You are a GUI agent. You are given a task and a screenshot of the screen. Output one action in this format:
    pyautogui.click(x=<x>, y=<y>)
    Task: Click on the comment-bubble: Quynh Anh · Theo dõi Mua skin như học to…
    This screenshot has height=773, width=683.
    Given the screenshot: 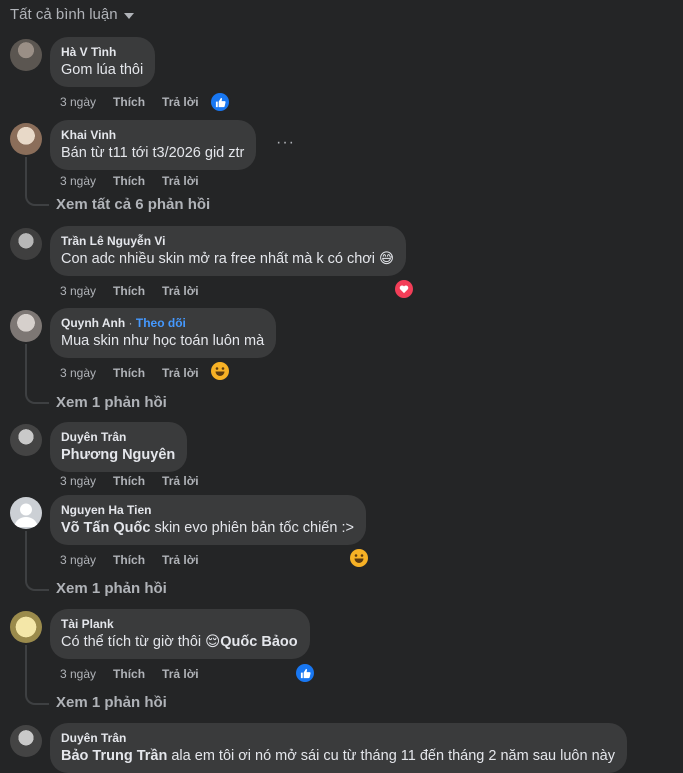 What is the action you would take?
    pyautogui.click(x=163, y=333)
    